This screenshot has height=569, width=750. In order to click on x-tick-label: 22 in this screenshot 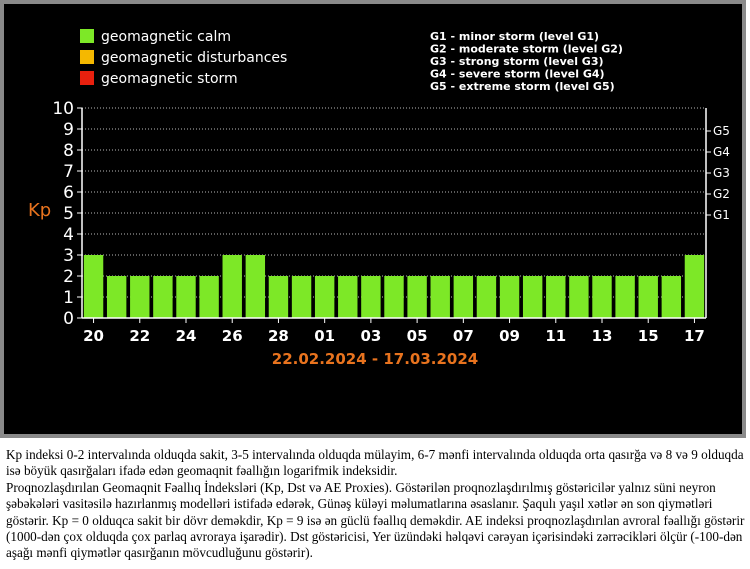, I will do `click(139, 336)`.